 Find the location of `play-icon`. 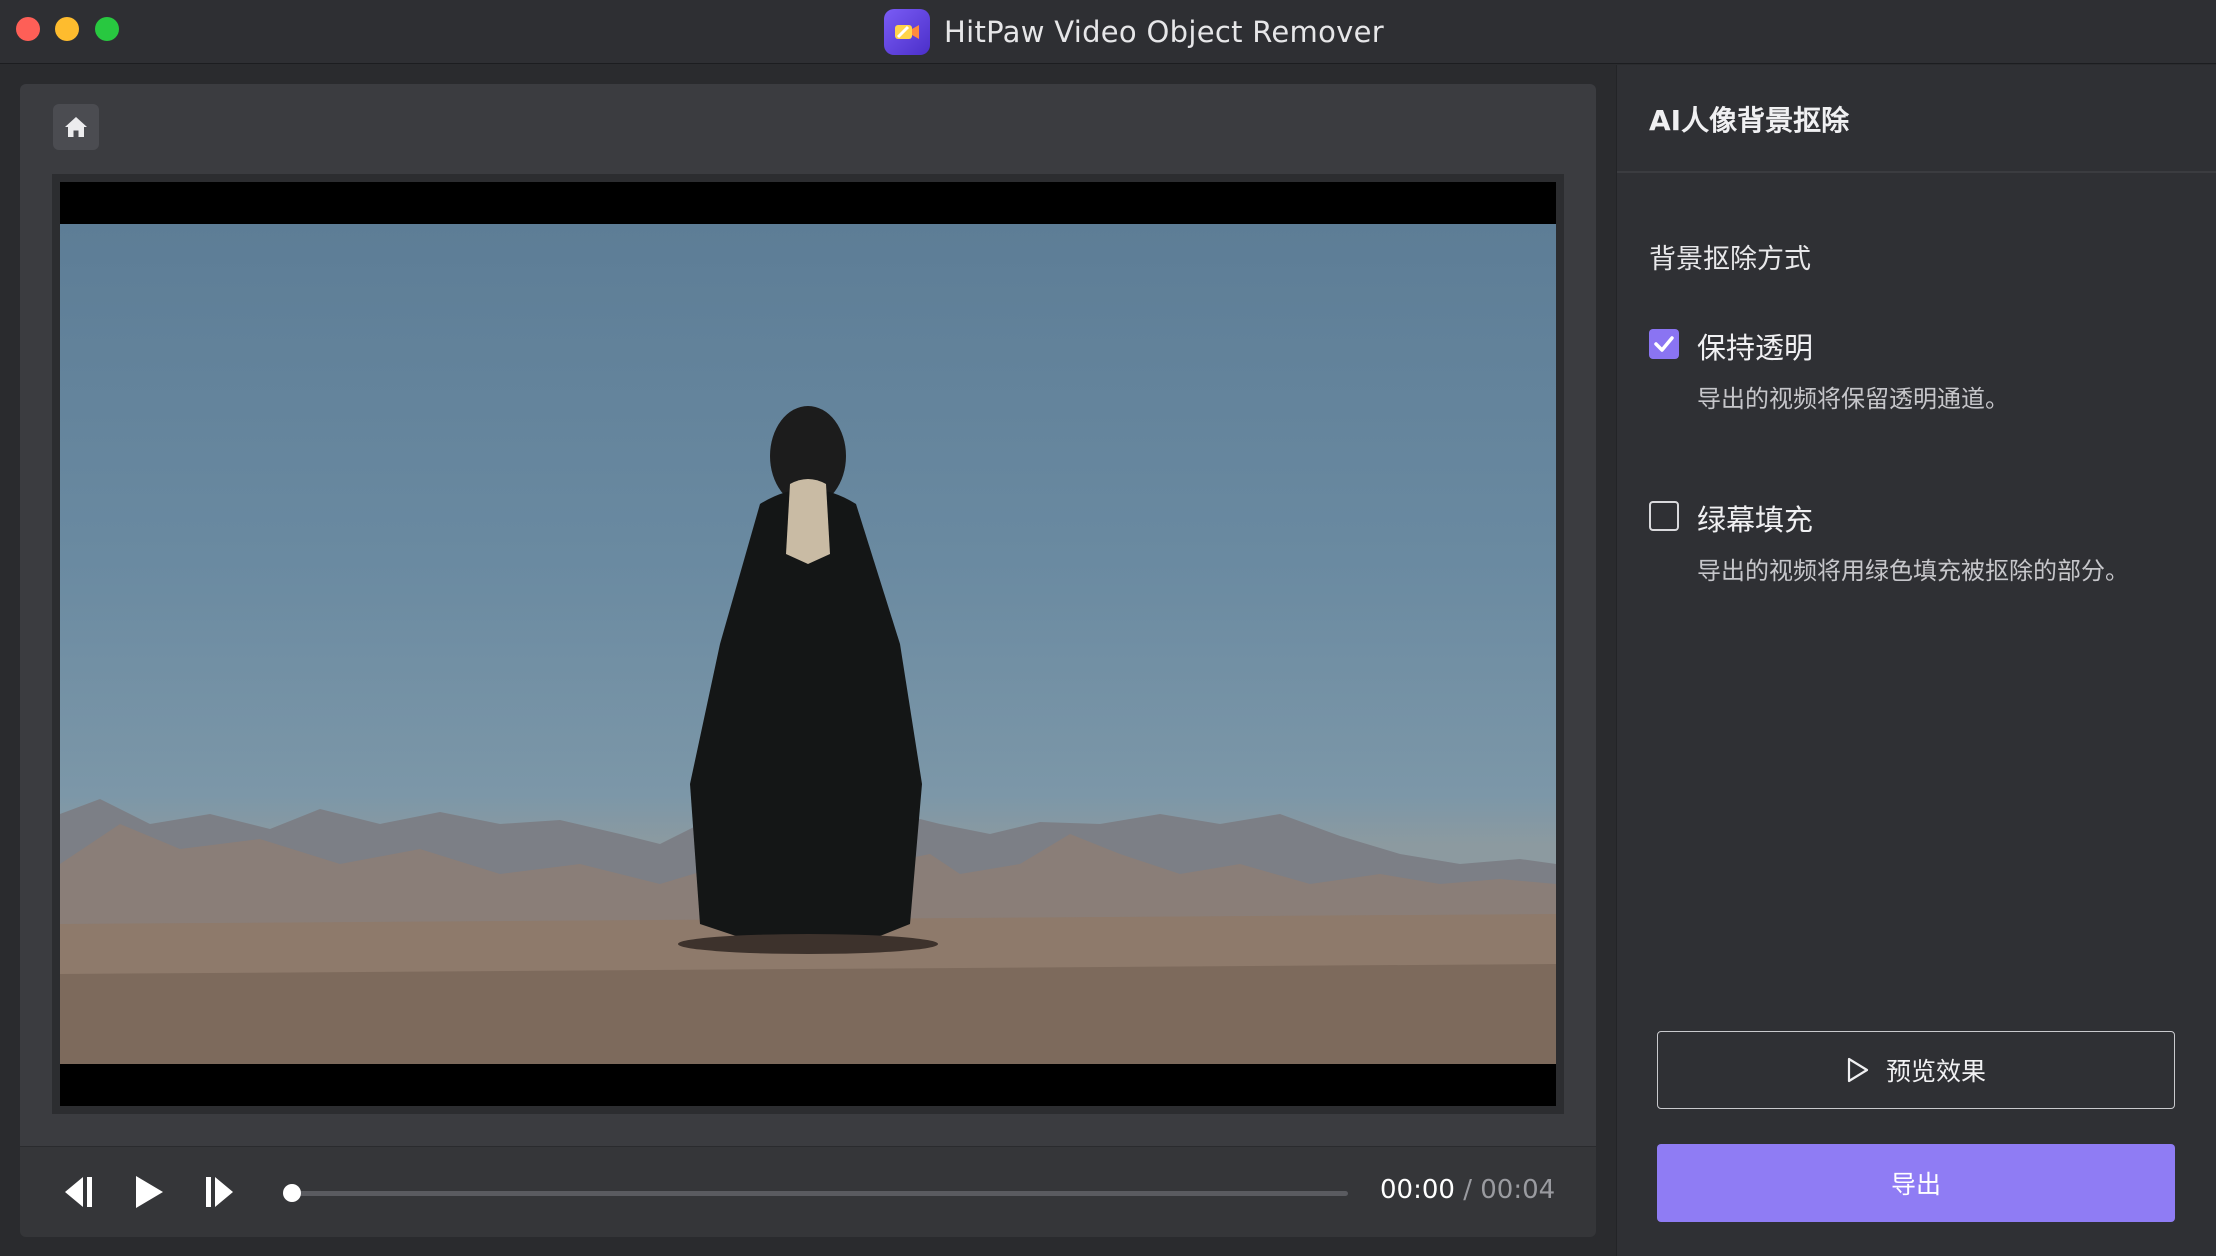

play-icon is located at coordinates (149, 1192).